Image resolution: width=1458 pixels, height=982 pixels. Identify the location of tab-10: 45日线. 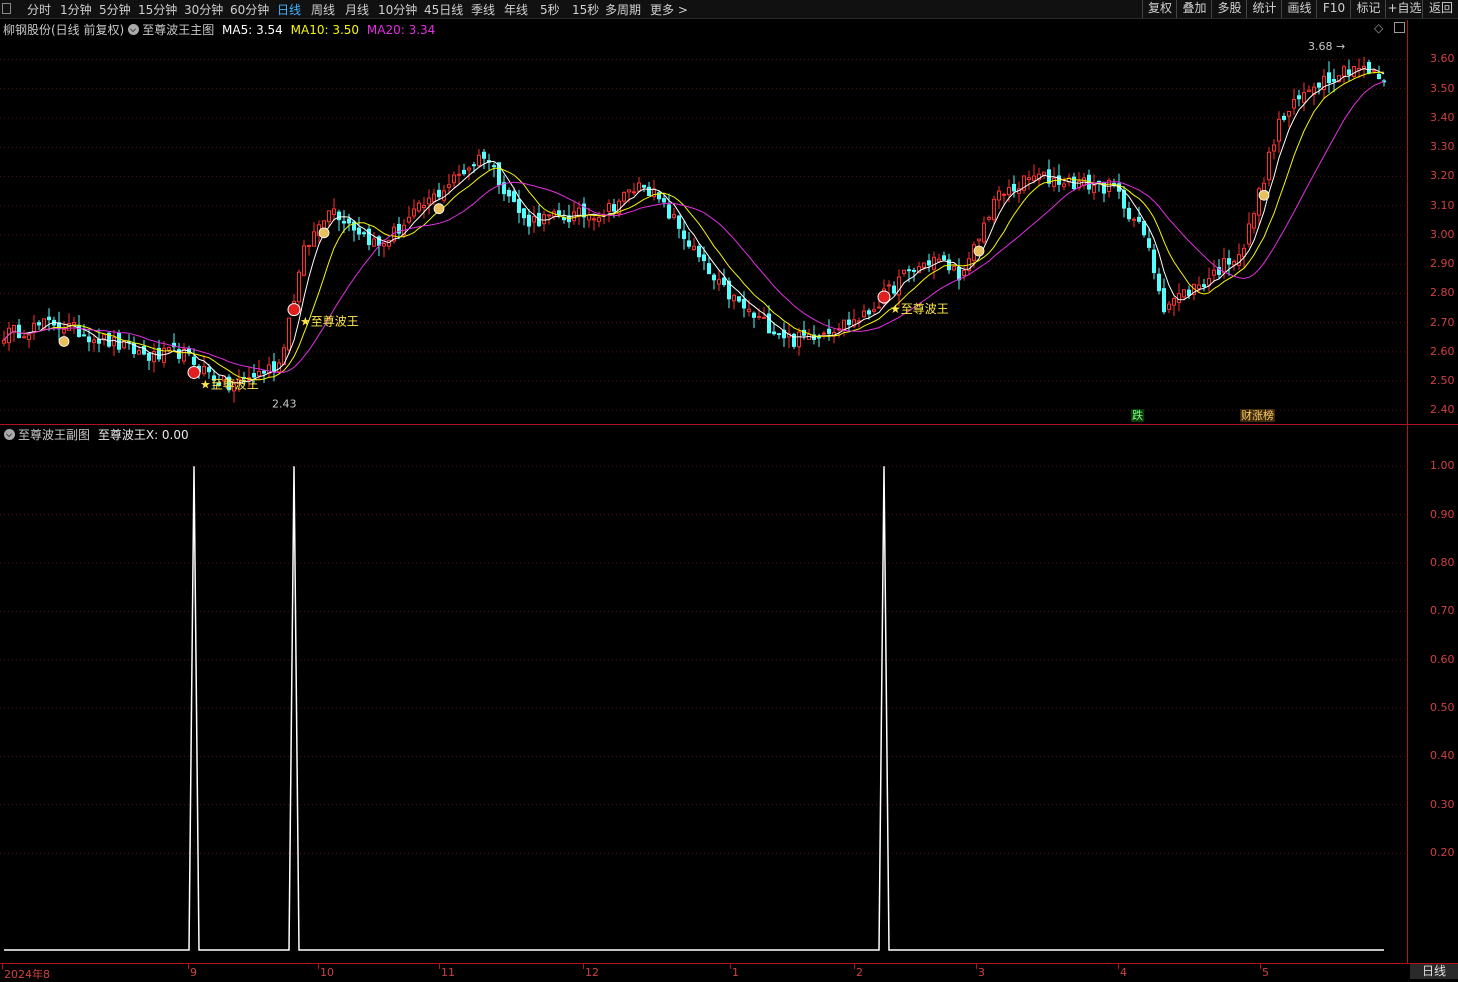
(443, 9).